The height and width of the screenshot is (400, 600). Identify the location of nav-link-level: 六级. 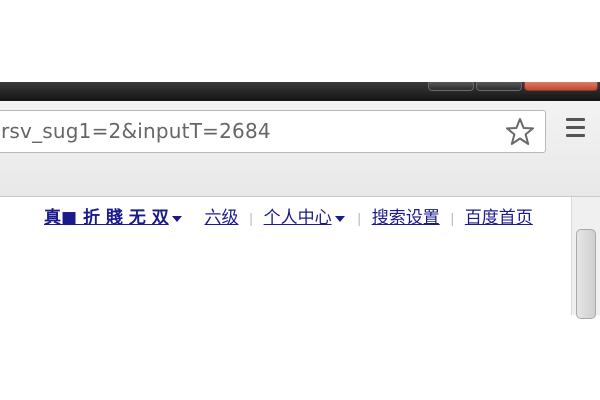
(221, 218).